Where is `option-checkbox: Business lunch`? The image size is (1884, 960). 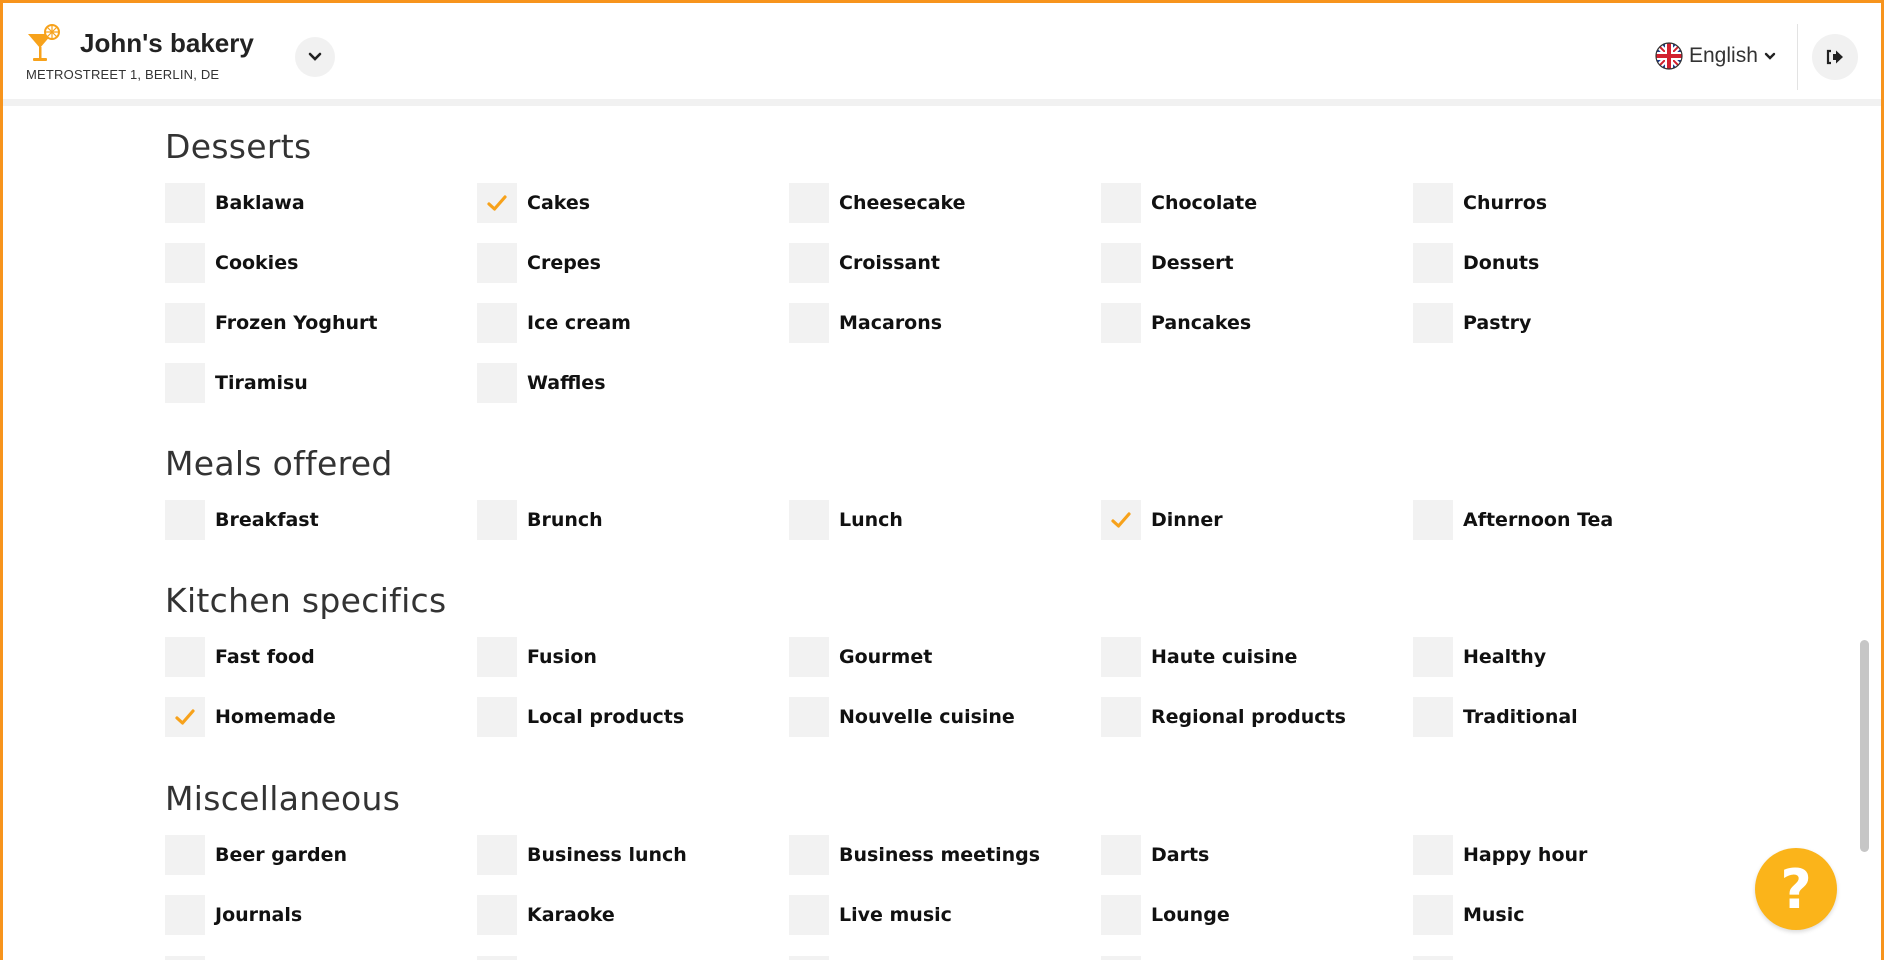 option-checkbox: Business lunch is located at coordinates (582, 855).